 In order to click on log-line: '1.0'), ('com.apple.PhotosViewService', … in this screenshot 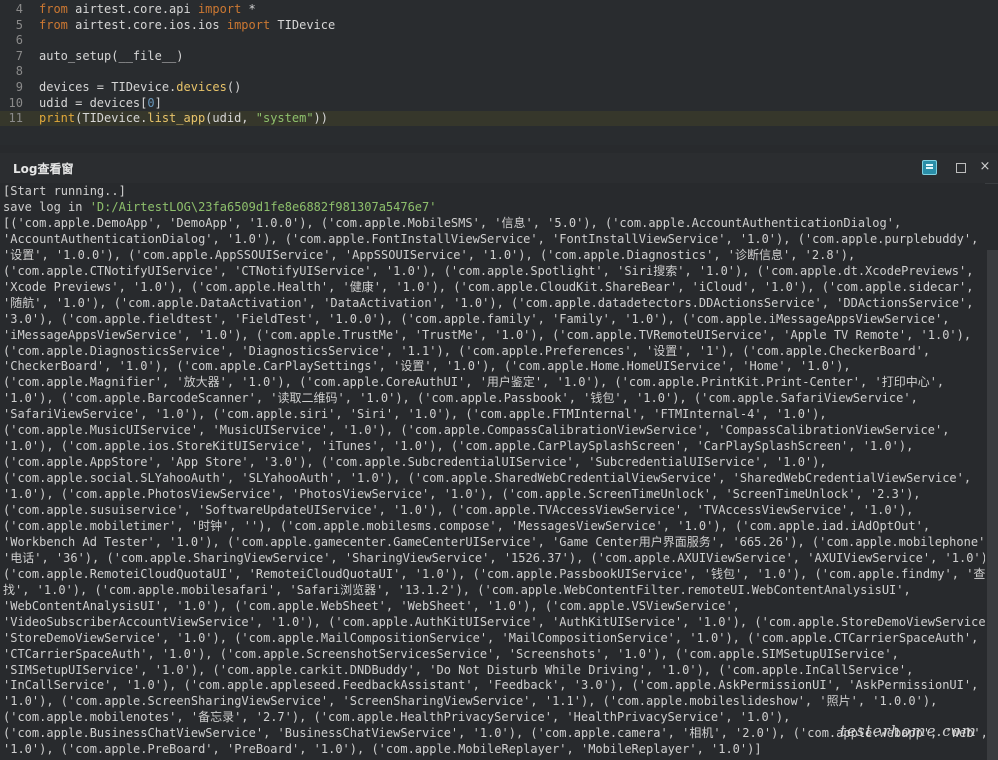, I will do `click(462, 494)`.